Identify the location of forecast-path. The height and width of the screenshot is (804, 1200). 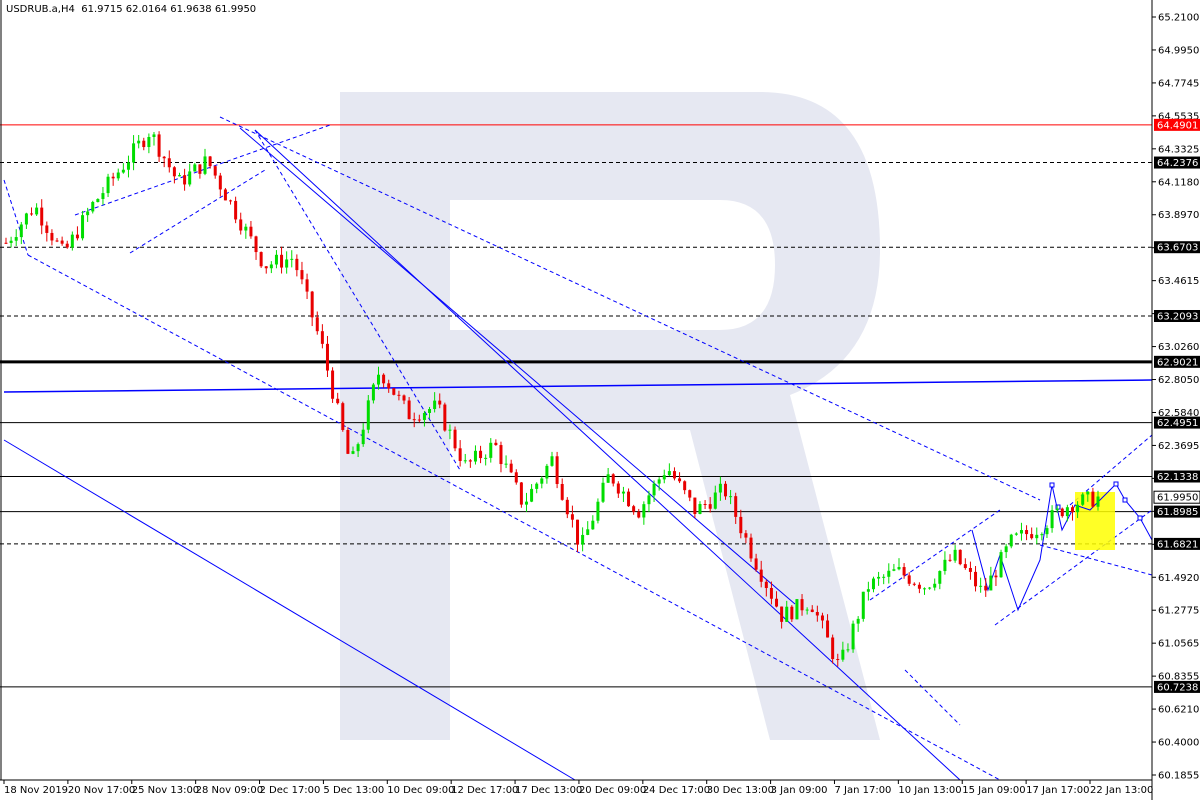
(1062, 547).